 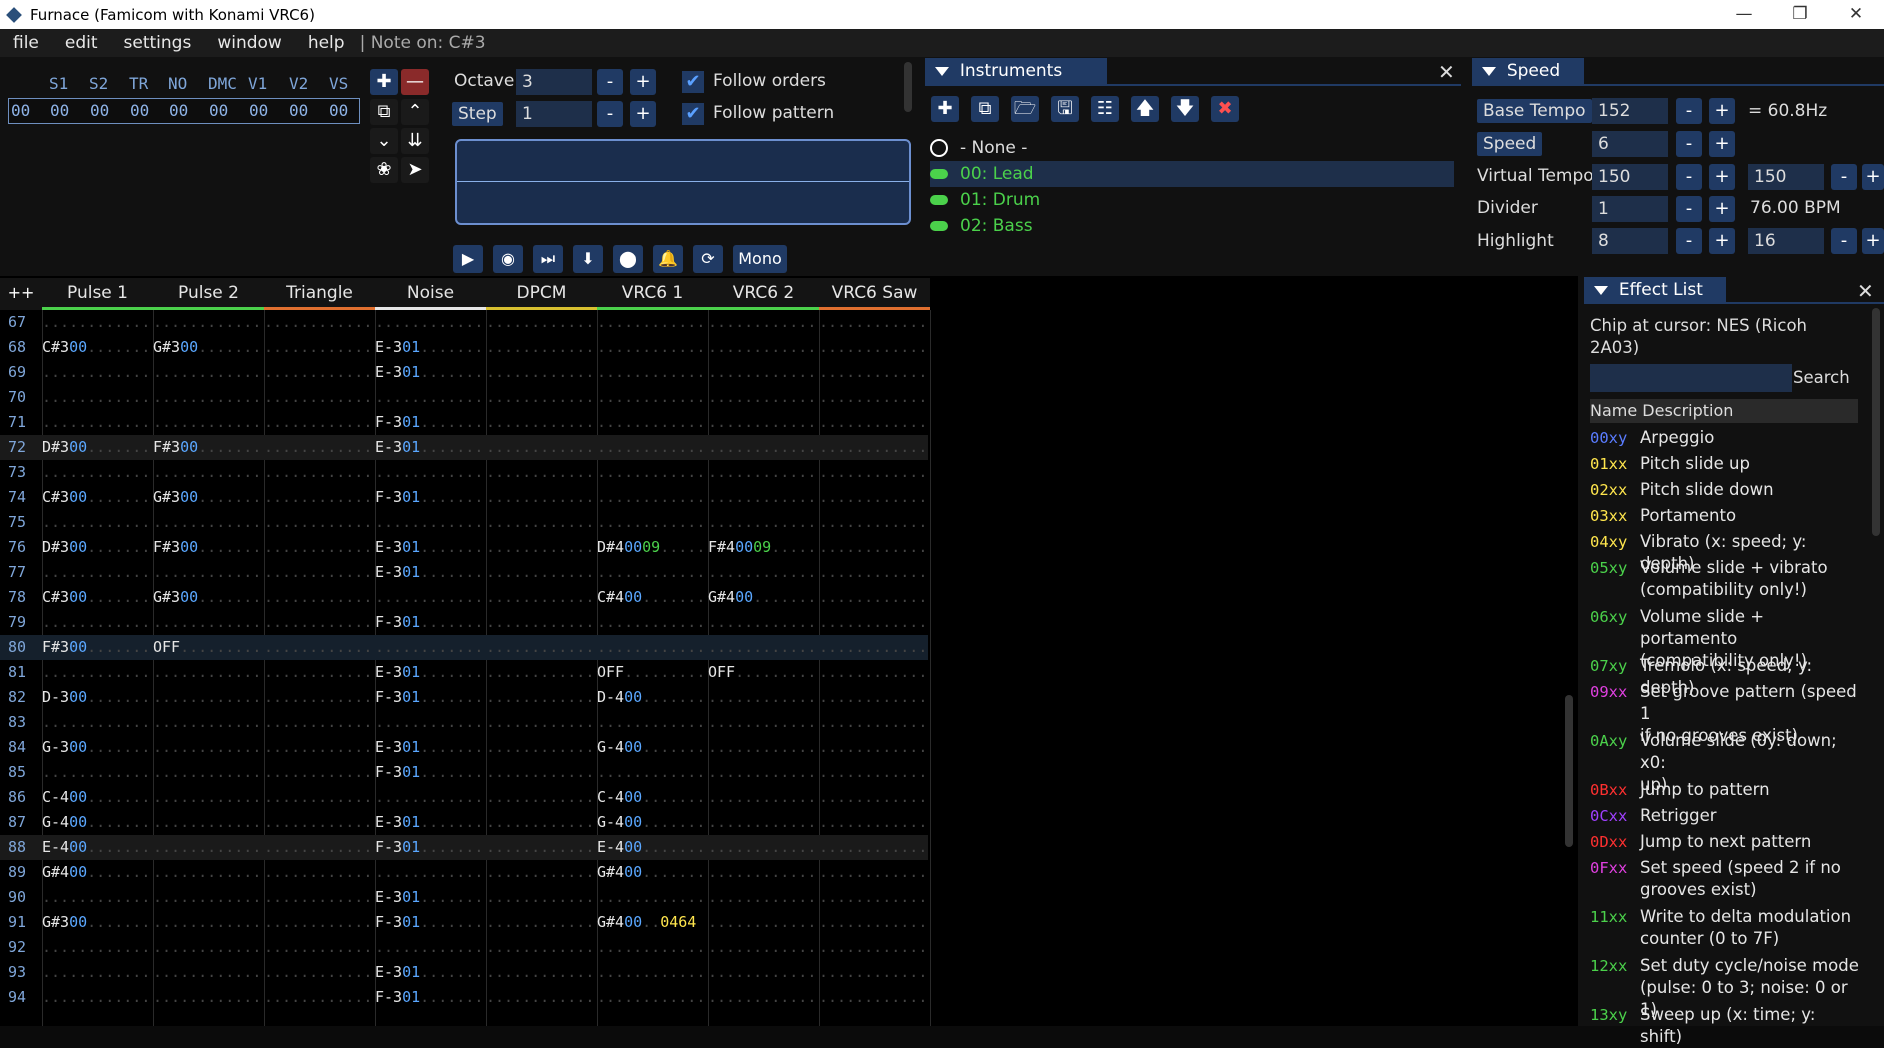 What do you see at coordinates (978, 148) in the screenshot?
I see `instrument-none: - None -` at bounding box center [978, 148].